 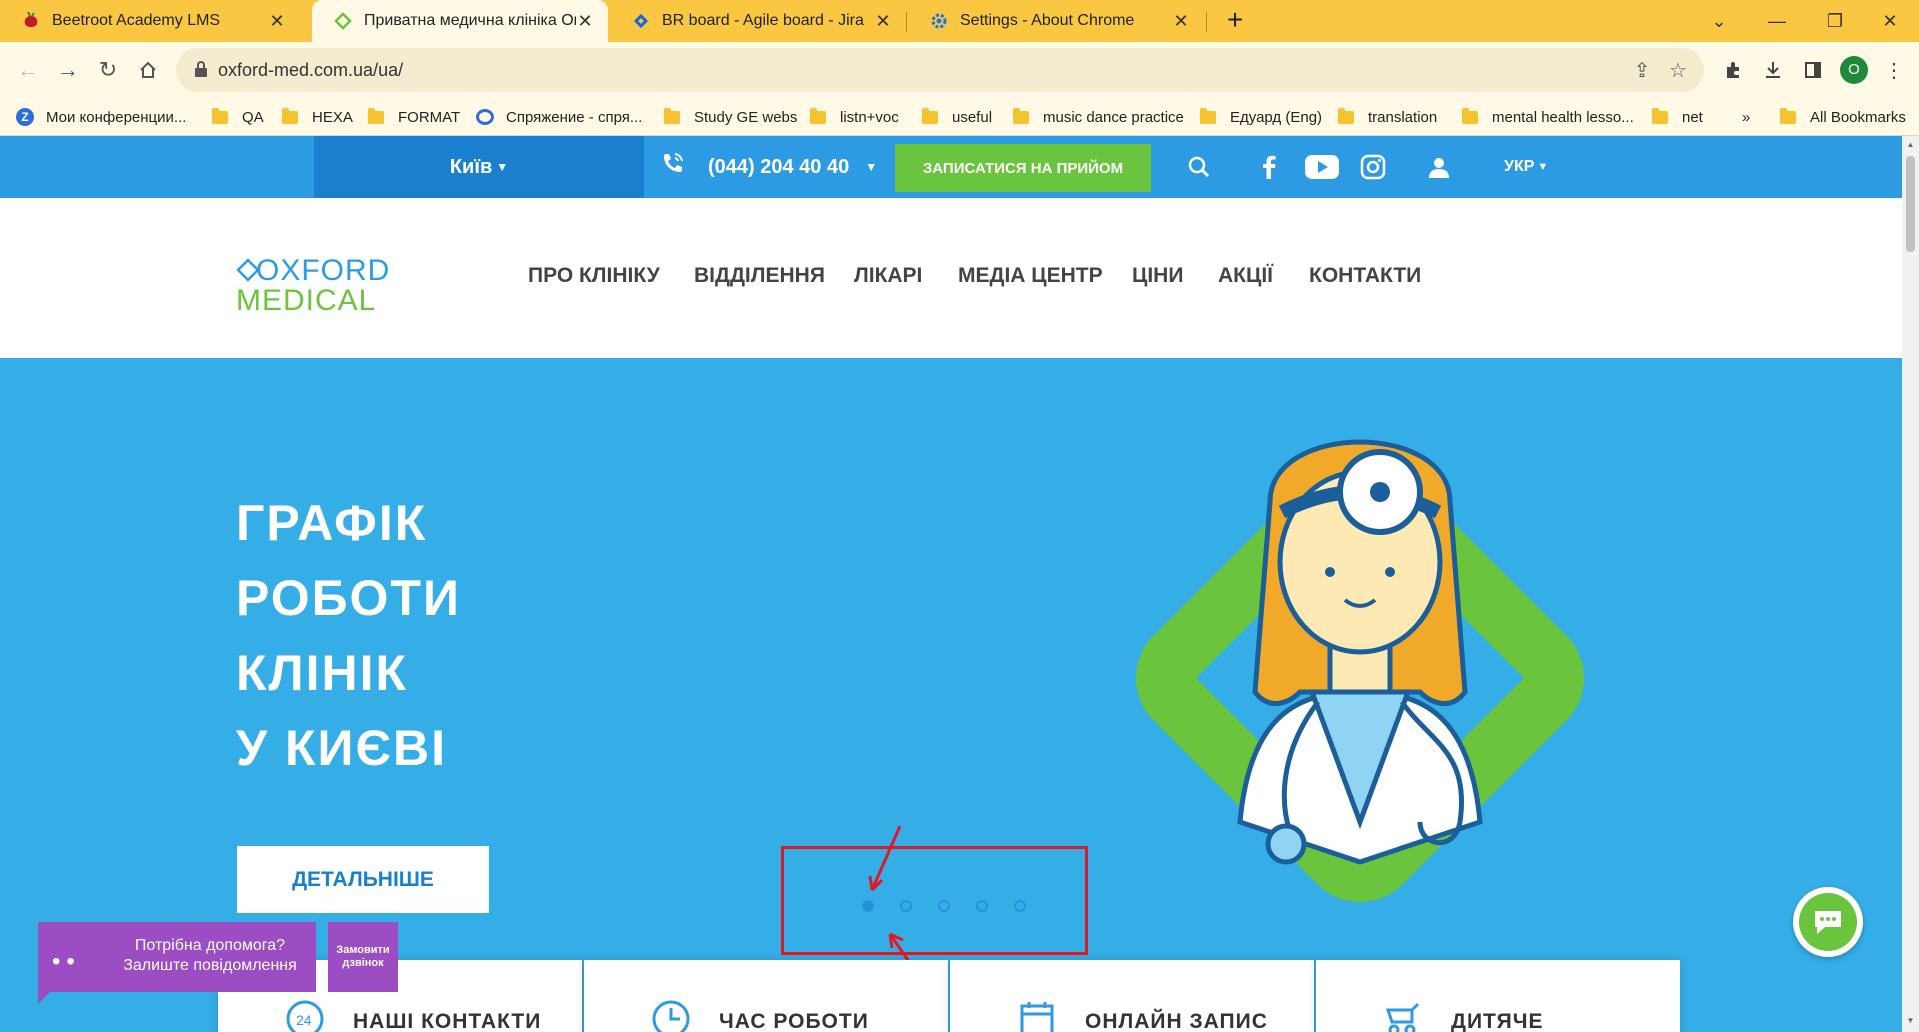 What do you see at coordinates (939, 21) in the screenshot?
I see `gear-icon` at bounding box center [939, 21].